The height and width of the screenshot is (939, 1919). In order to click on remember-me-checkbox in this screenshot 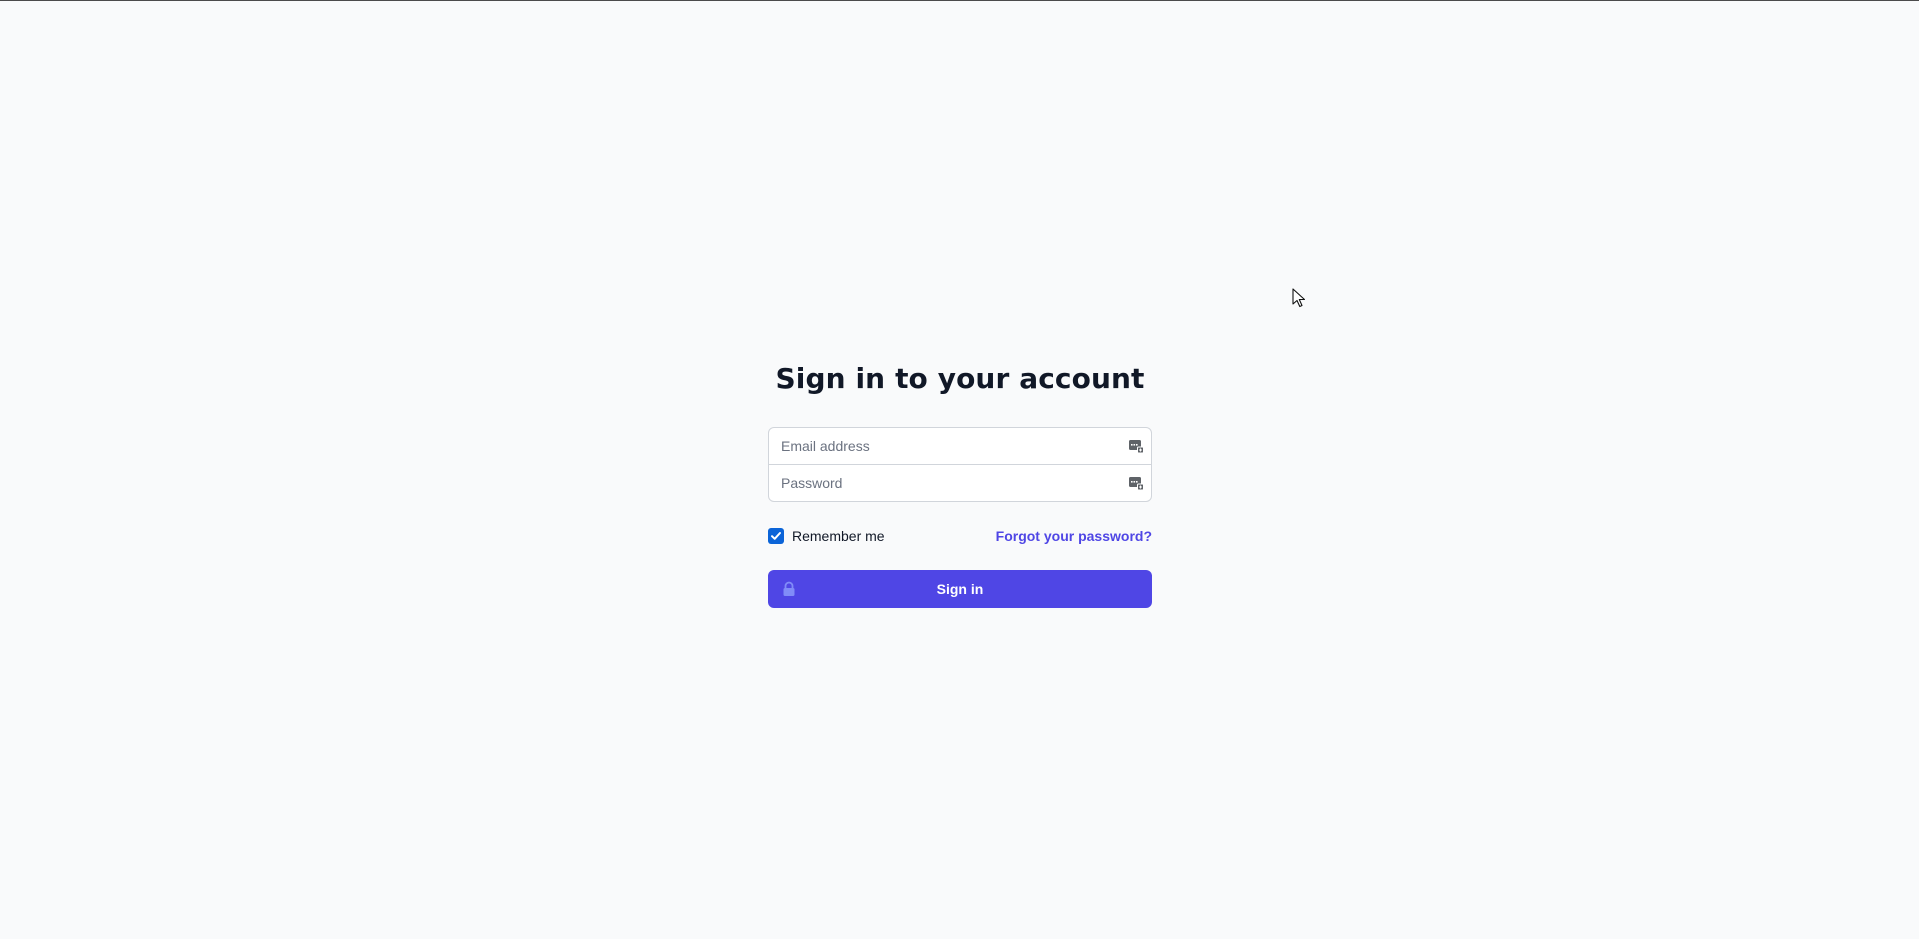, I will do `click(776, 536)`.